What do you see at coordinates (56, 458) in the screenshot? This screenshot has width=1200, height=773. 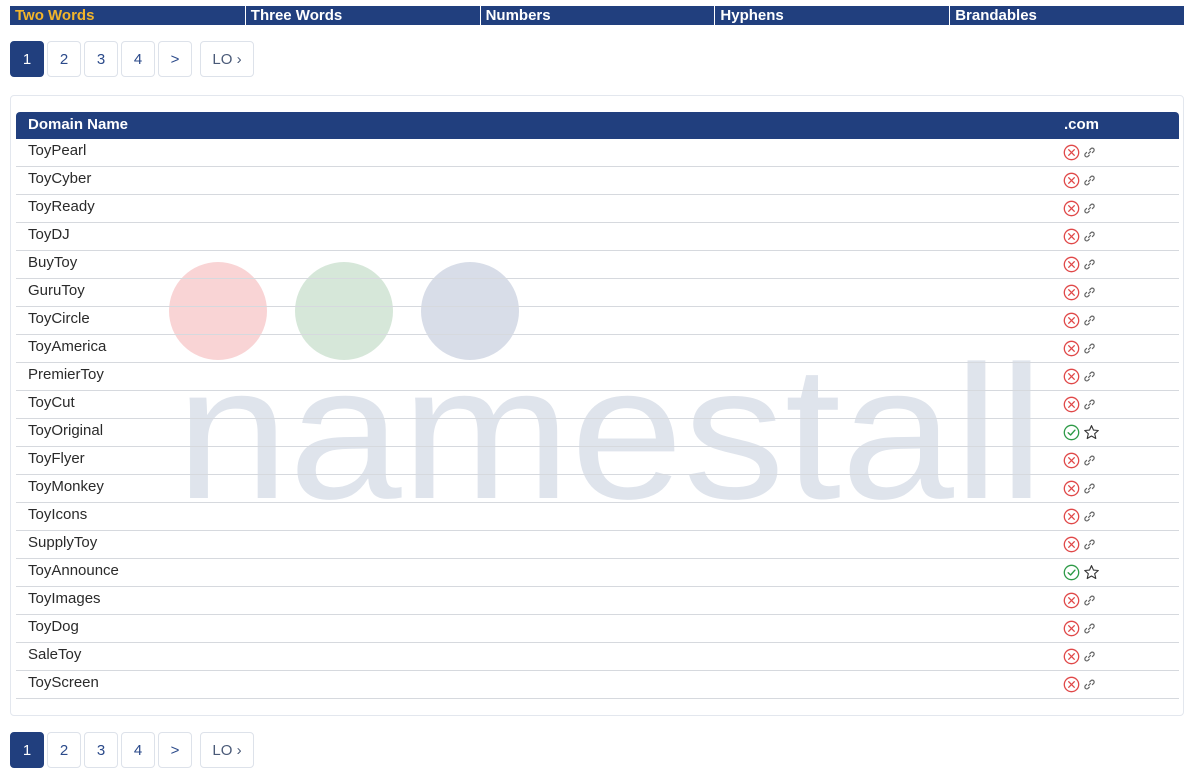 I see `domain-name: ToyFlyer` at bounding box center [56, 458].